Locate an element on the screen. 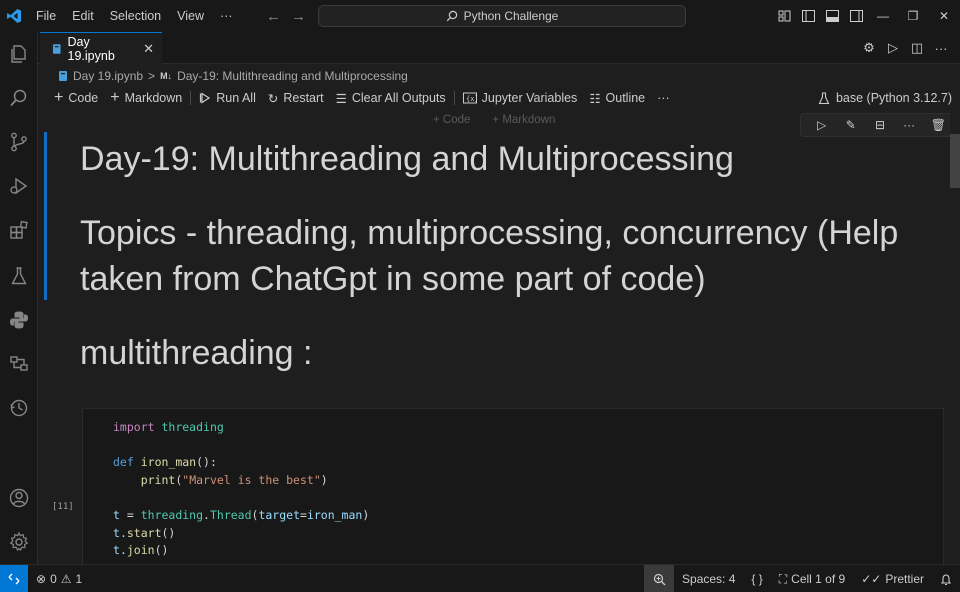 The image size is (960, 592). run-all-icon is located at coordinates (205, 98).